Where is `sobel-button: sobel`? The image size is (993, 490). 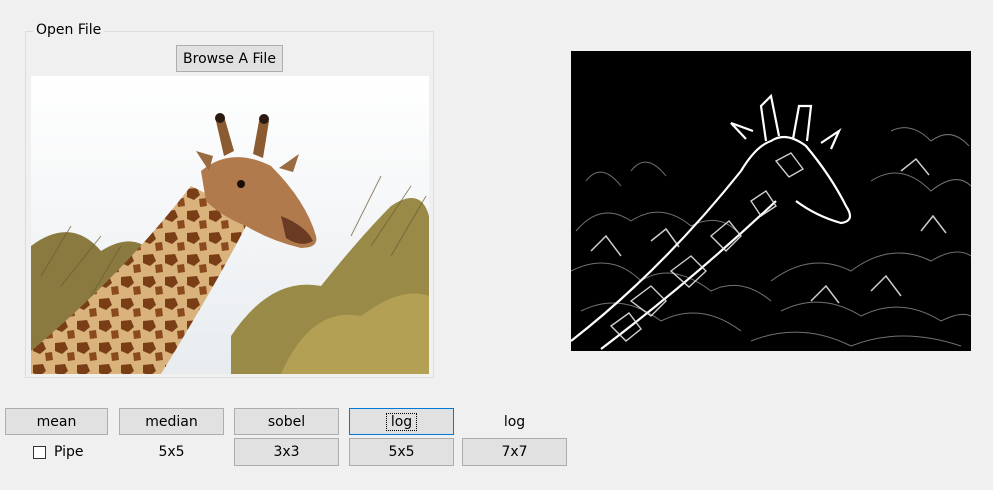
sobel-button: sobel is located at coordinates (286, 421).